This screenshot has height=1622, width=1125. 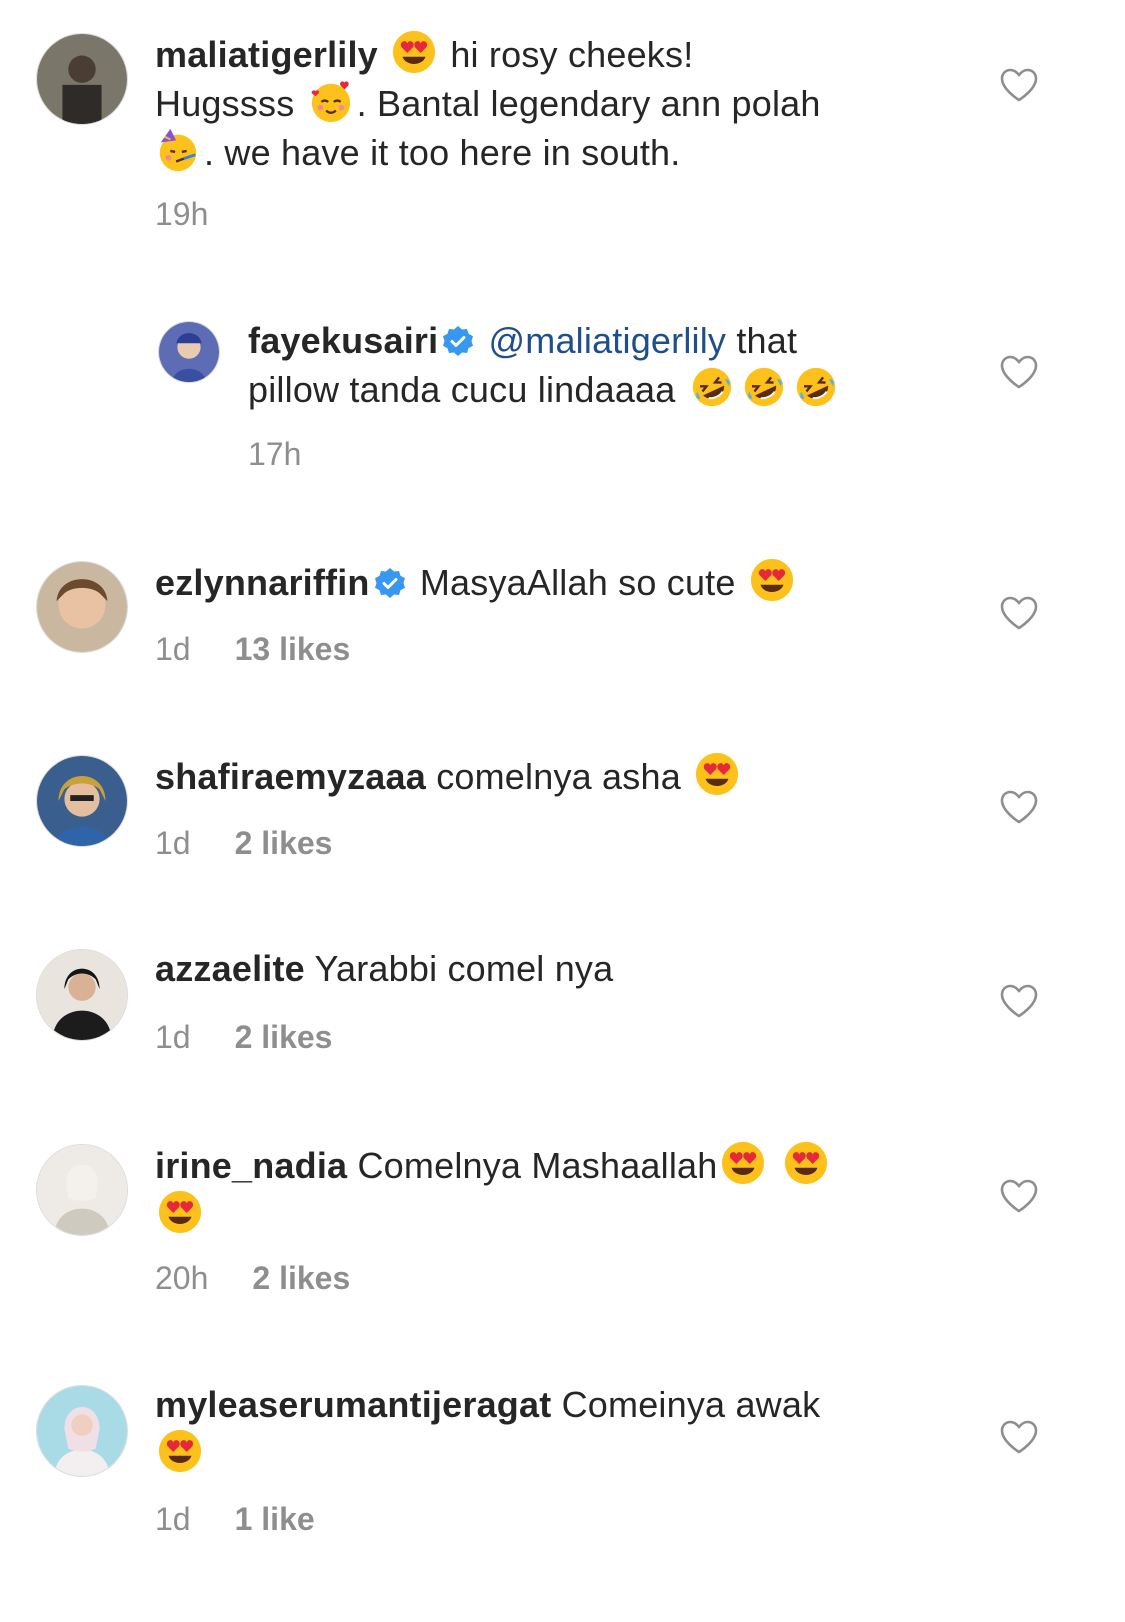 I want to click on comment-text: myleaserumantijeragat Comeinya awak, so click(x=555, y=1429).